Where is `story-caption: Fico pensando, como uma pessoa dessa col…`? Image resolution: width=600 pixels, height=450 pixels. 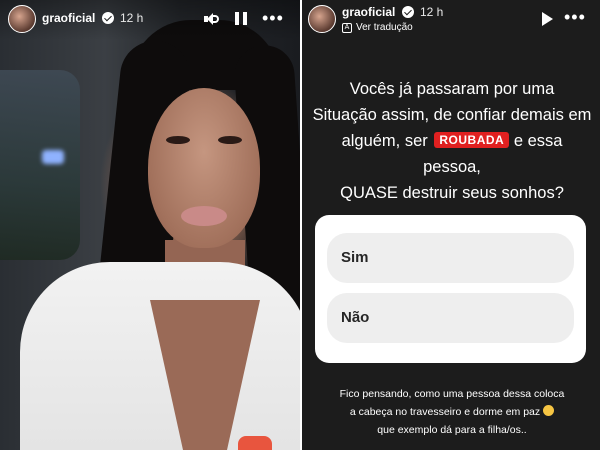
story-caption: Fico pensando, como uma pessoa dessa col… is located at coordinates (452, 412).